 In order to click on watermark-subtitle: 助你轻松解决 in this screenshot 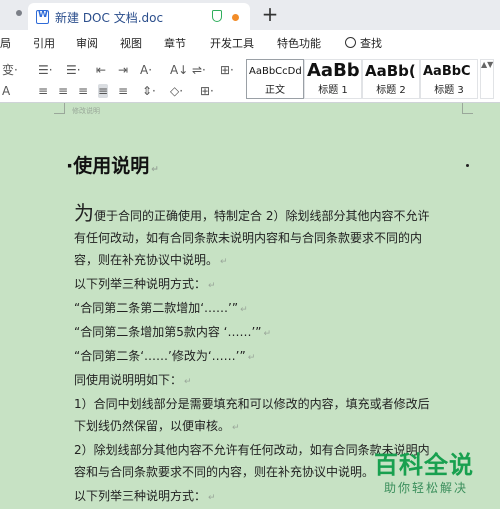, I will do `click(426, 488)`.